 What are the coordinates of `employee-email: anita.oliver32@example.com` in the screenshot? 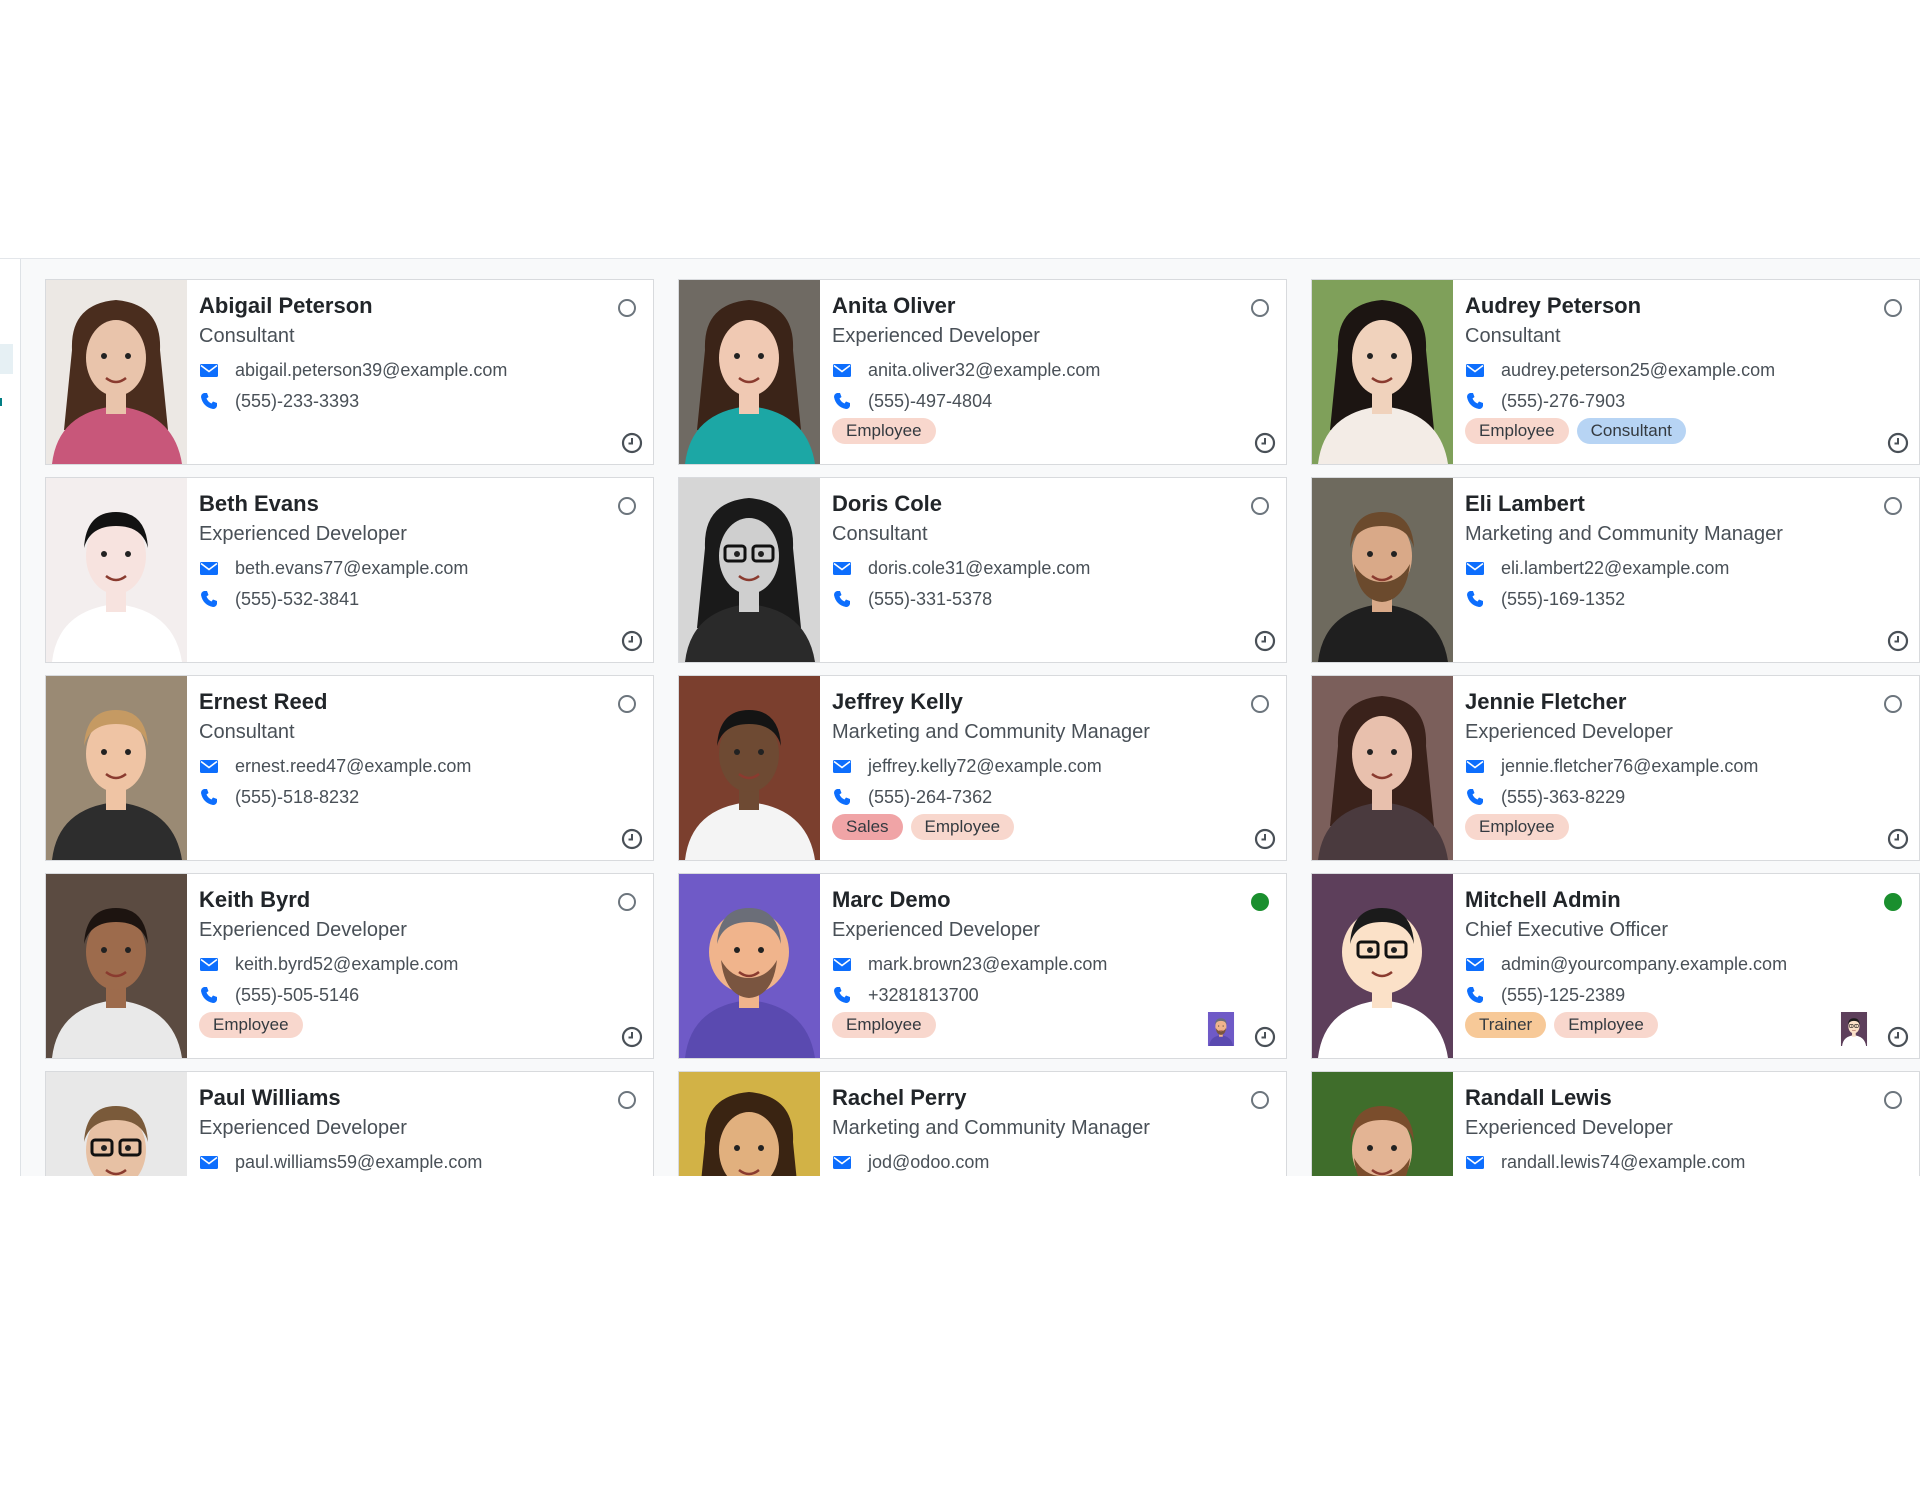 It's located at (984, 370).